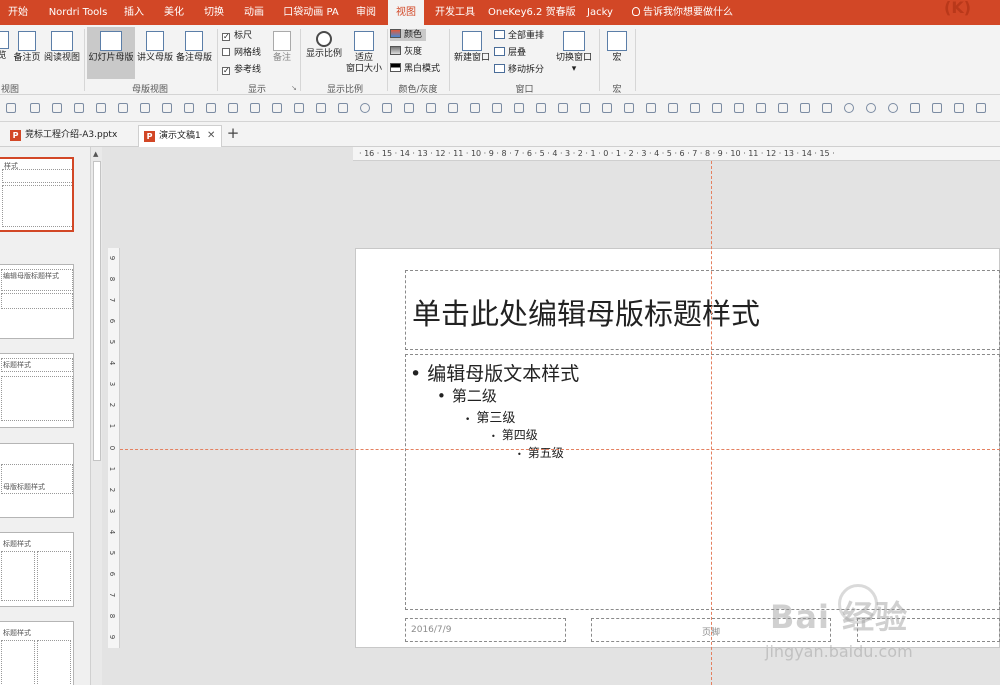 This screenshot has height=685, width=1000. Describe the element at coordinates (574, 53) in the screenshot. I see `switch-window-button: 切换窗口 ▾` at that location.